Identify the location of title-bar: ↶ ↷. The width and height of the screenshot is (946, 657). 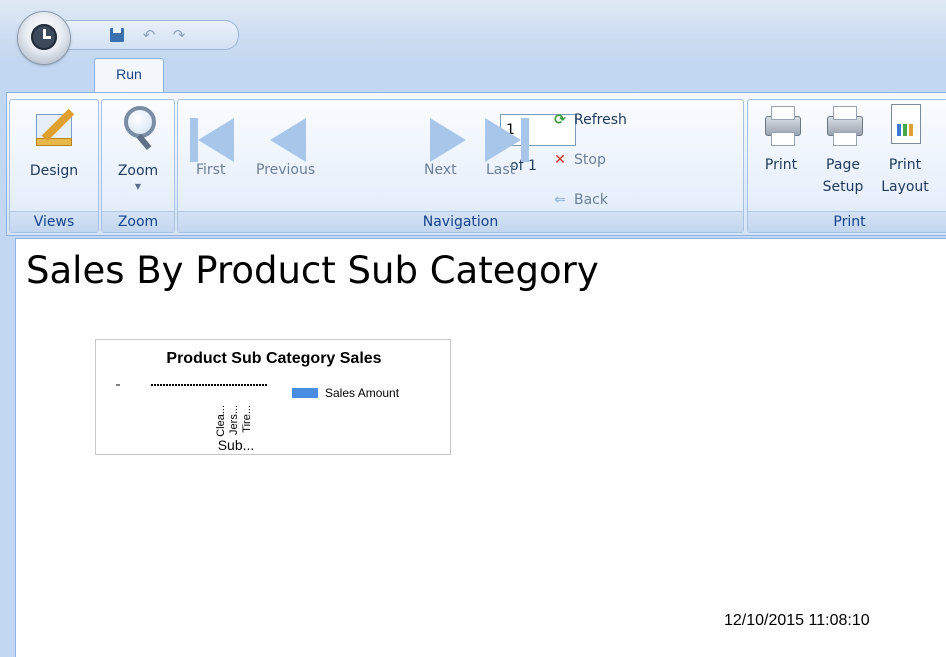
(473, 32).